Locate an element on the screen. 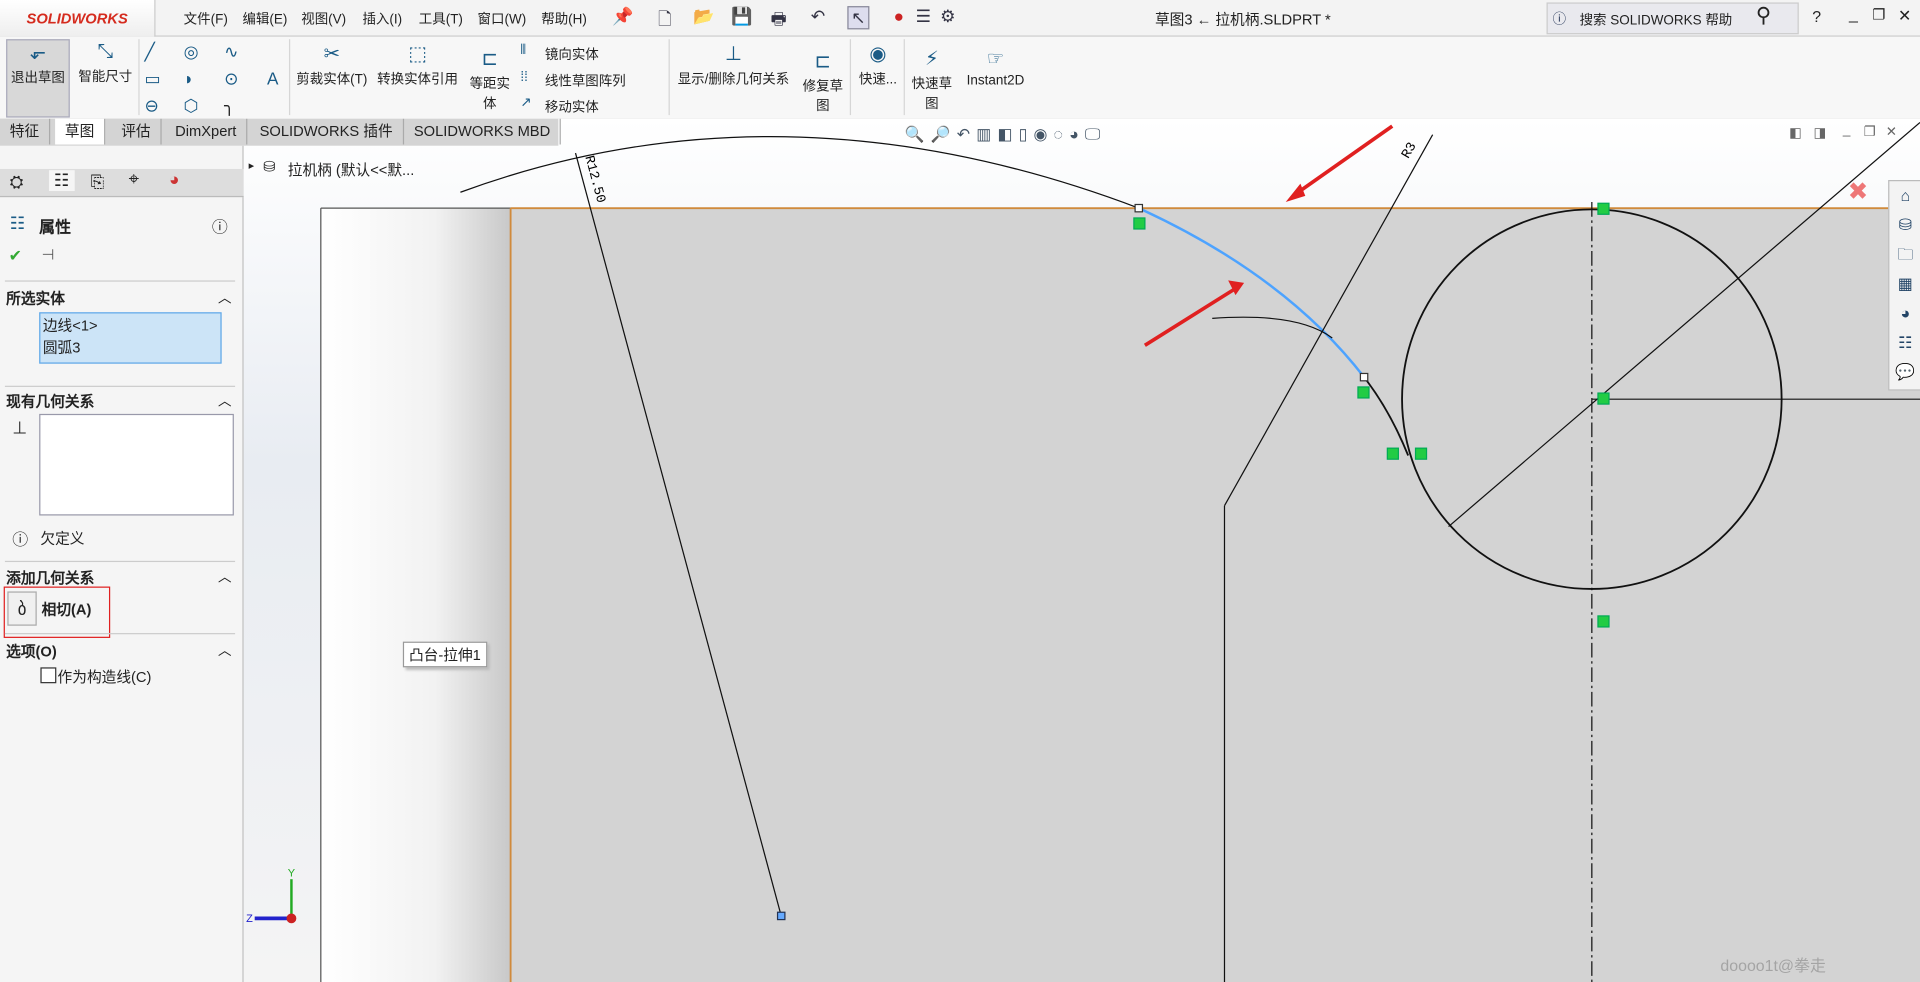 This screenshot has width=1920, height=982. viewport-prev-icon: ◧ is located at coordinates (1795, 133).